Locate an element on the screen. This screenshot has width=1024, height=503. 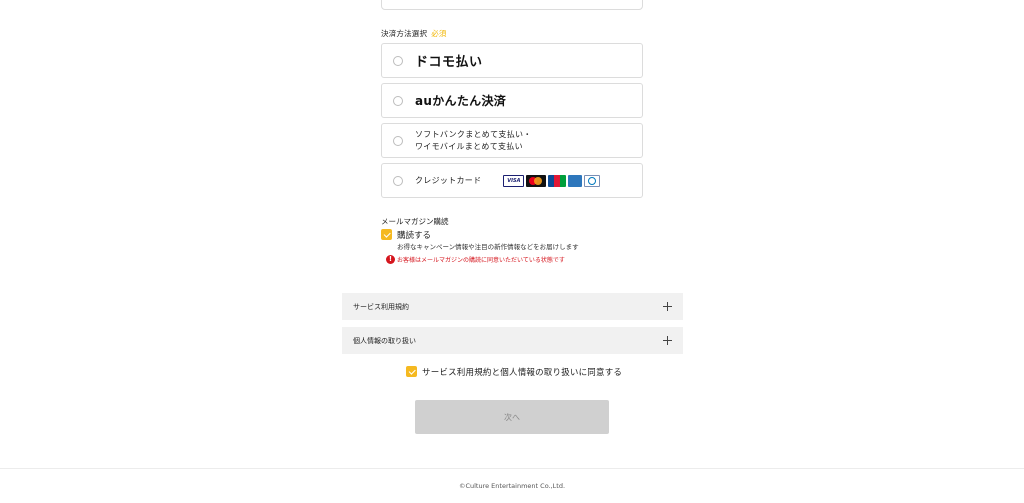
magazine-section-label: メールマガジン購読 is located at coordinates (415, 221).